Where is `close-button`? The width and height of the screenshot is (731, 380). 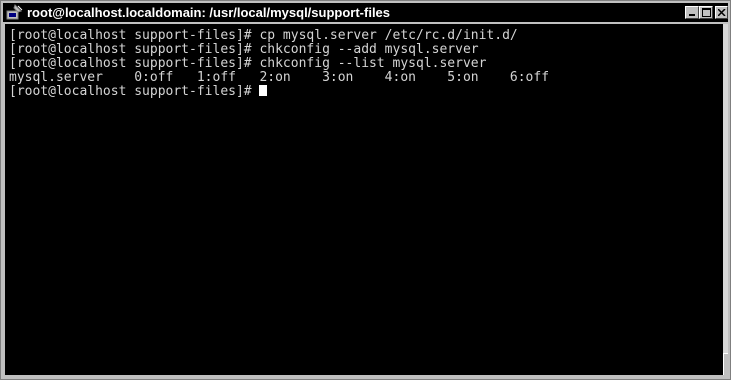 close-button is located at coordinates (721, 12).